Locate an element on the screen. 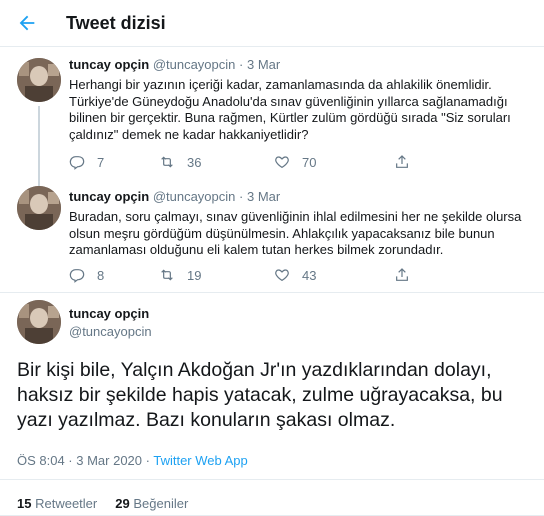 This screenshot has height=516, width=544. back-button is located at coordinates (27, 23).